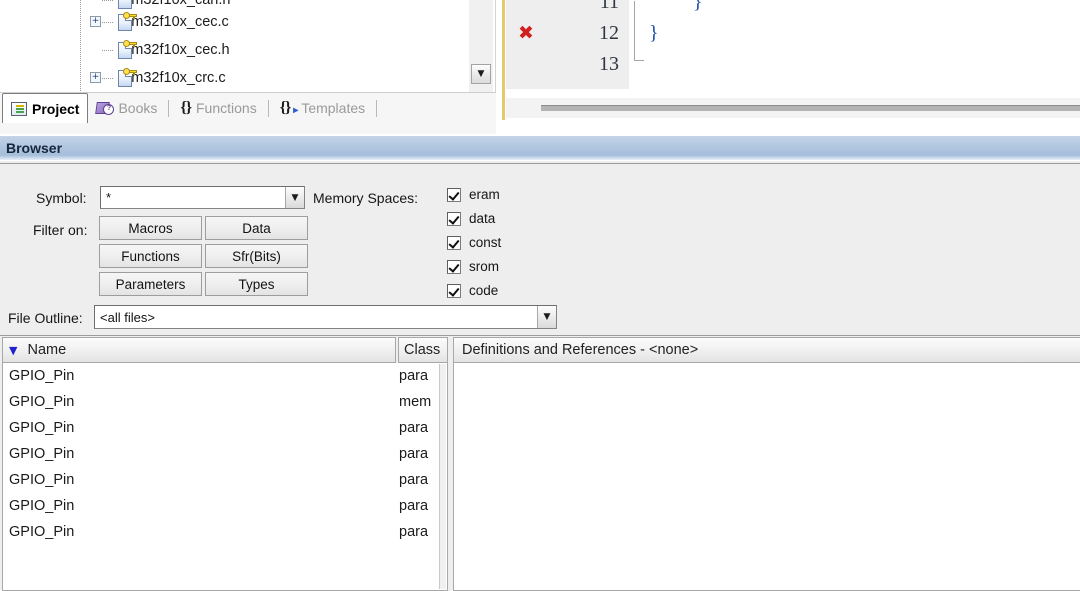 Image resolution: width=1080 pixels, height=591 pixels. What do you see at coordinates (423, 350) in the screenshot?
I see `column-header-class: Class` at bounding box center [423, 350].